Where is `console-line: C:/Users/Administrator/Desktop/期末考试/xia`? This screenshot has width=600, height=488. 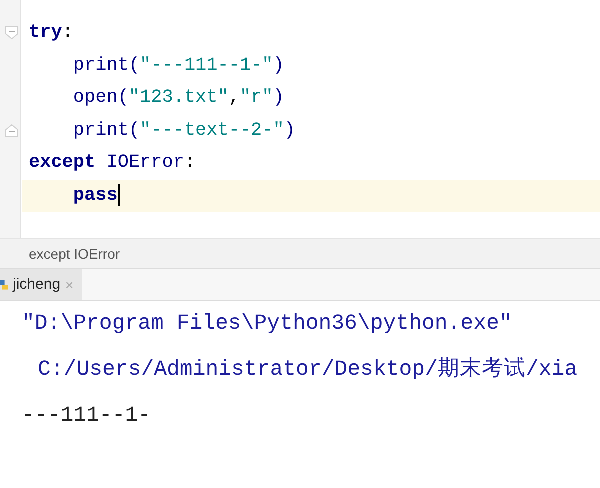
console-line: C:/Users/Administrator/Desktop/期末考试/xia is located at coordinates (308, 370).